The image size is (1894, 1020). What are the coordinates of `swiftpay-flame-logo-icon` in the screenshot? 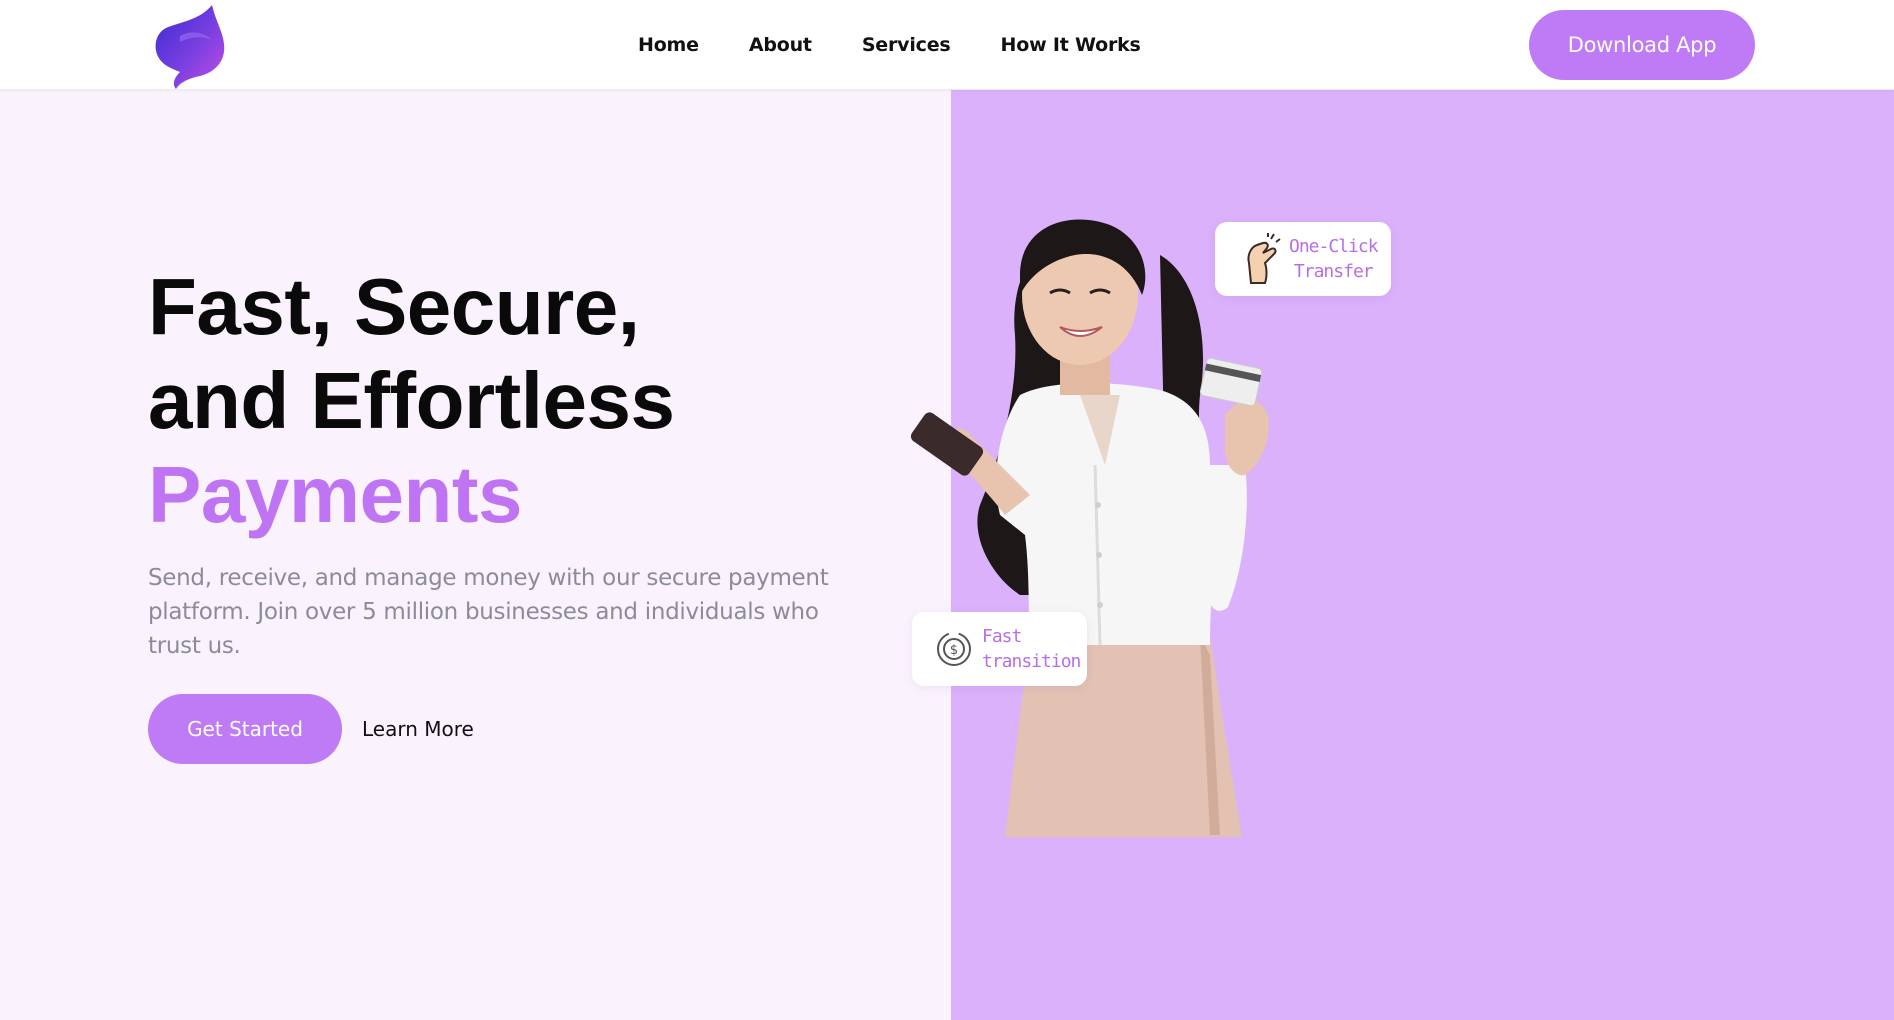 It's located at (190, 47).